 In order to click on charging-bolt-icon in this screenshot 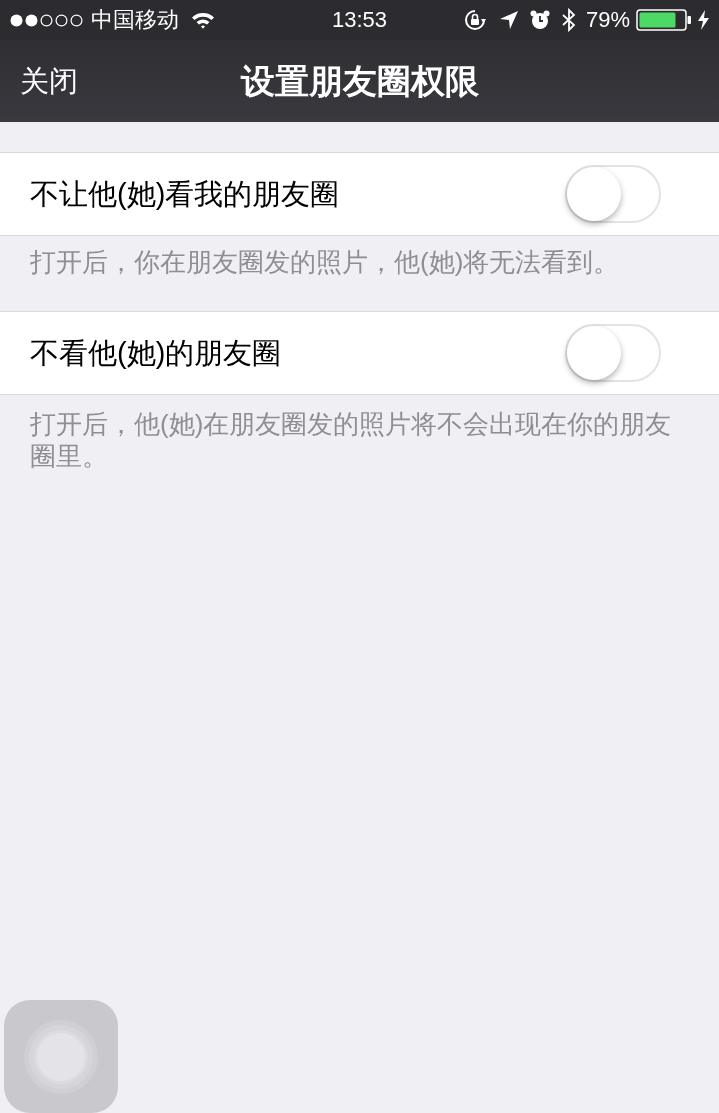, I will do `click(703, 20)`.